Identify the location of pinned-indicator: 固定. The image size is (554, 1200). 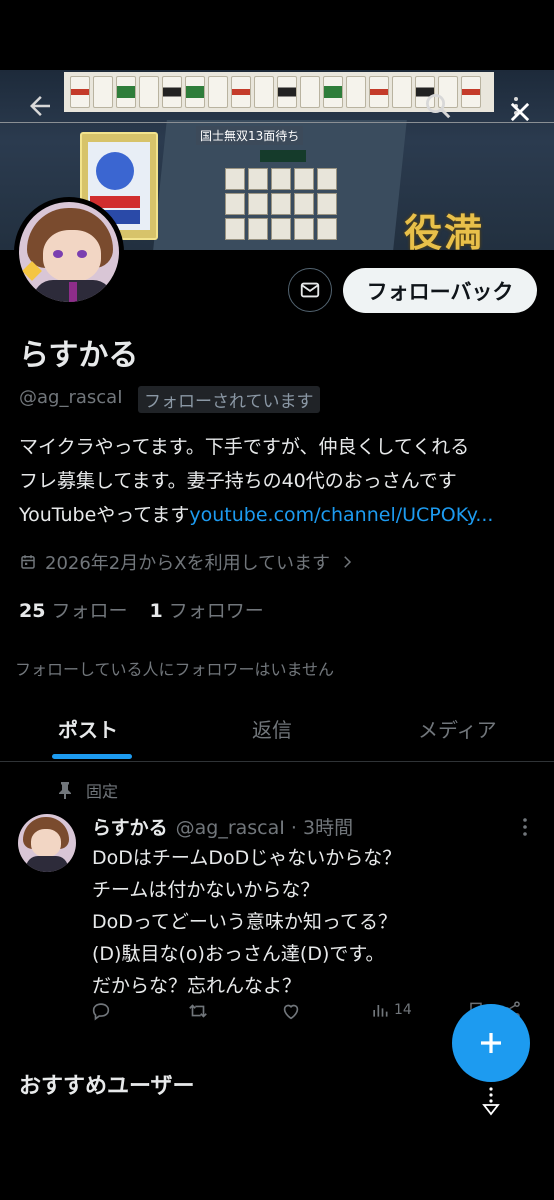
(88, 790).